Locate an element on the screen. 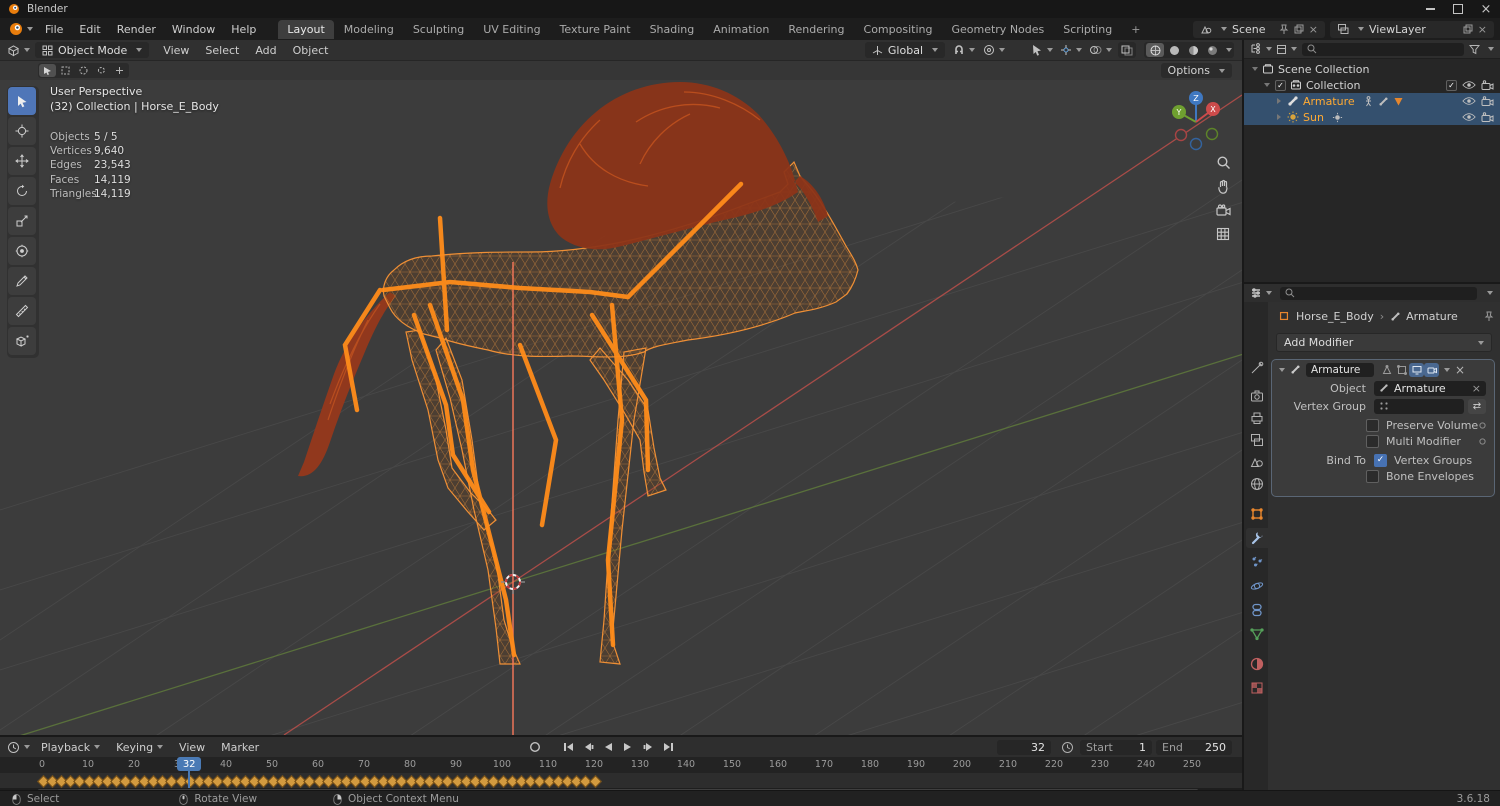 Image resolution: width=1500 pixels, height=806 pixels. outliner-row-collection: ✓ Collection ✓ is located at coordinates (1372, 85).